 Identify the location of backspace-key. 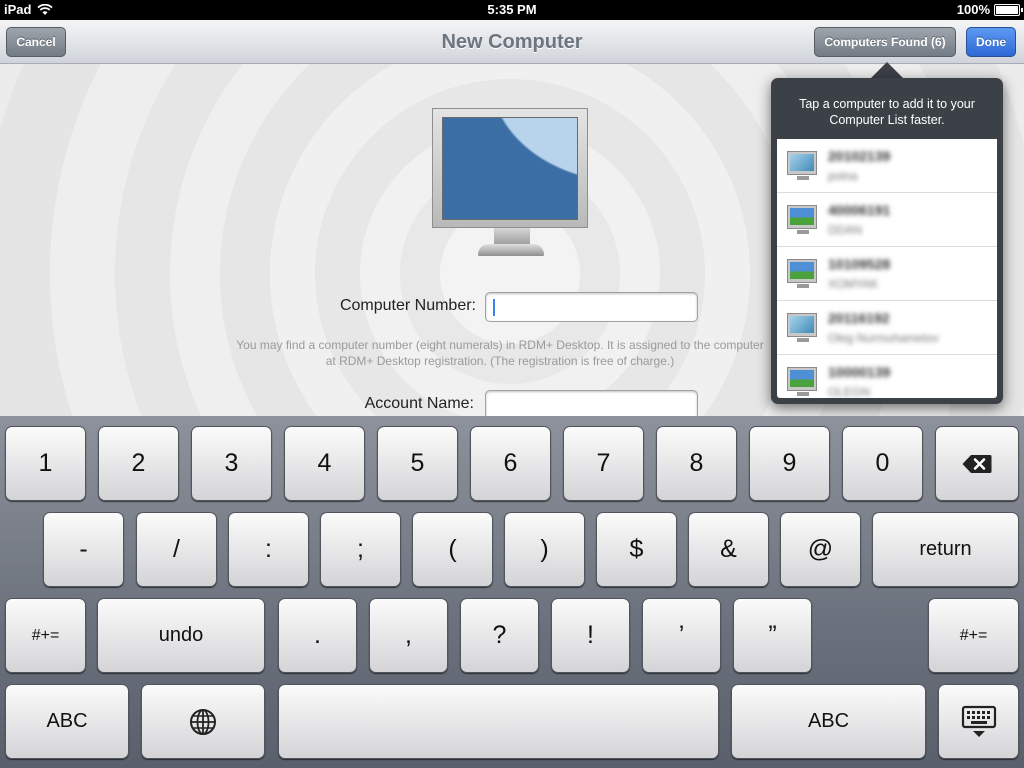
(977, 463).